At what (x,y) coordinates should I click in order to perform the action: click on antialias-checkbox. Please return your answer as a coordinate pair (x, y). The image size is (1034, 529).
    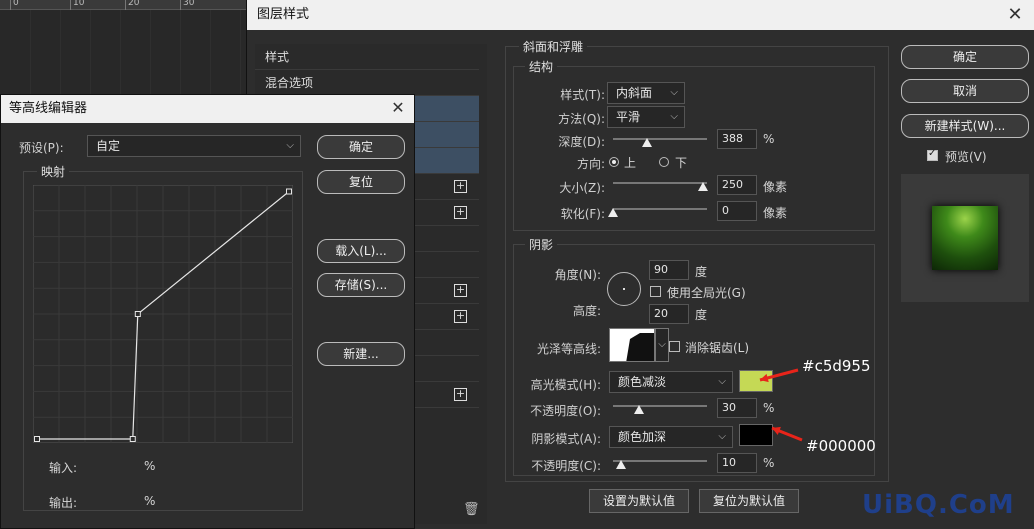
    Looking at the image, I should click on (674, 346).